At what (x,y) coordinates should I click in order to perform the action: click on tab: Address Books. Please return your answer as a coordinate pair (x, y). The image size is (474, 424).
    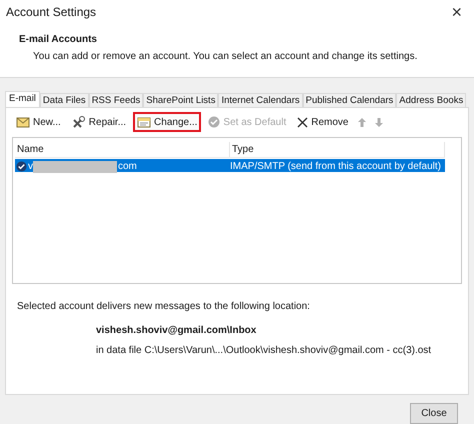
    Looking at the image, I should click on (431, 100).